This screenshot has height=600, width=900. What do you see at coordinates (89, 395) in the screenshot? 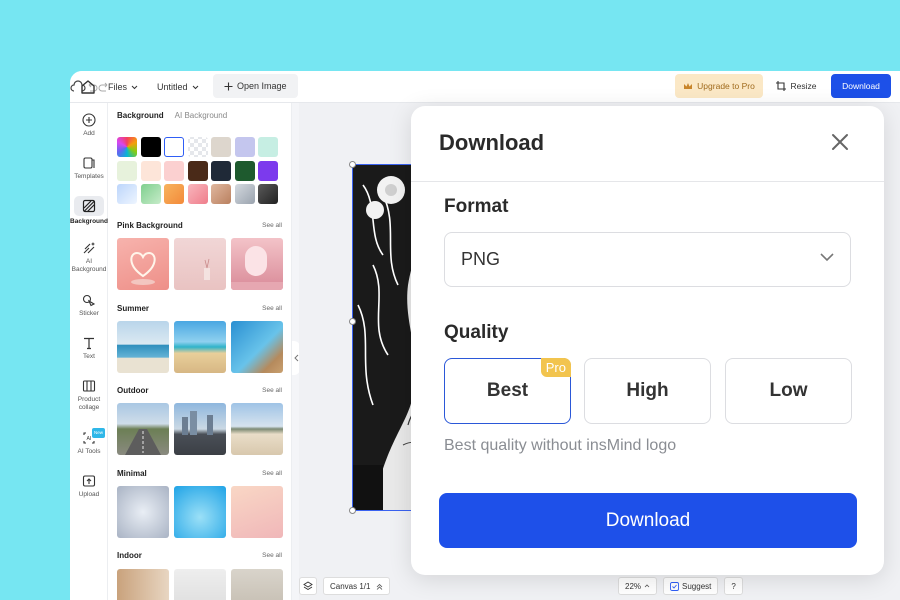
I see `rail-item-product-collage: Product collage` at bounding box center [89, 395].